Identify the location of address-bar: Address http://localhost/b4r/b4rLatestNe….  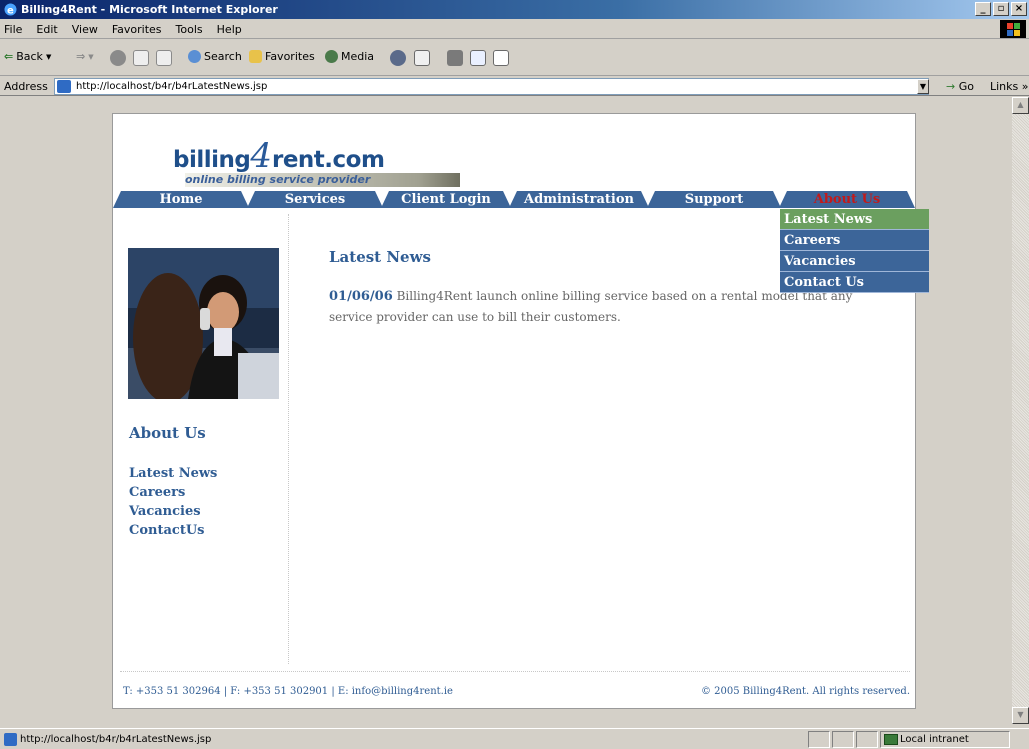
(514, 86).